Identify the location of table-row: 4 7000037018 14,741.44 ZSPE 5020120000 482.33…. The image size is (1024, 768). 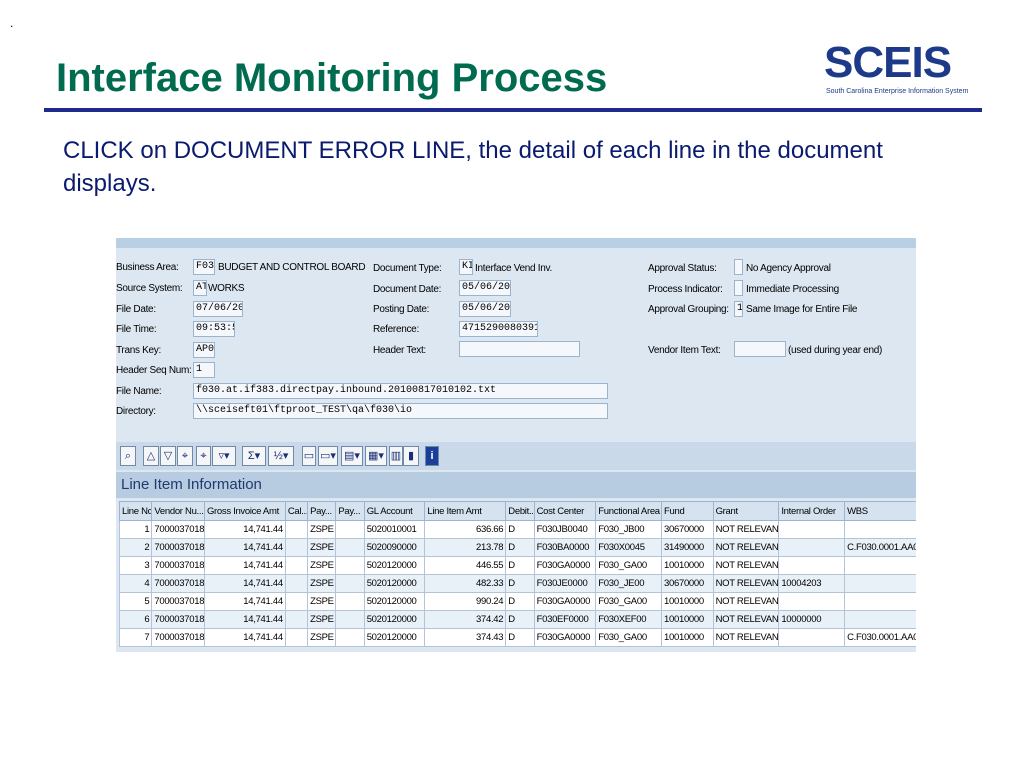
(517, 583).